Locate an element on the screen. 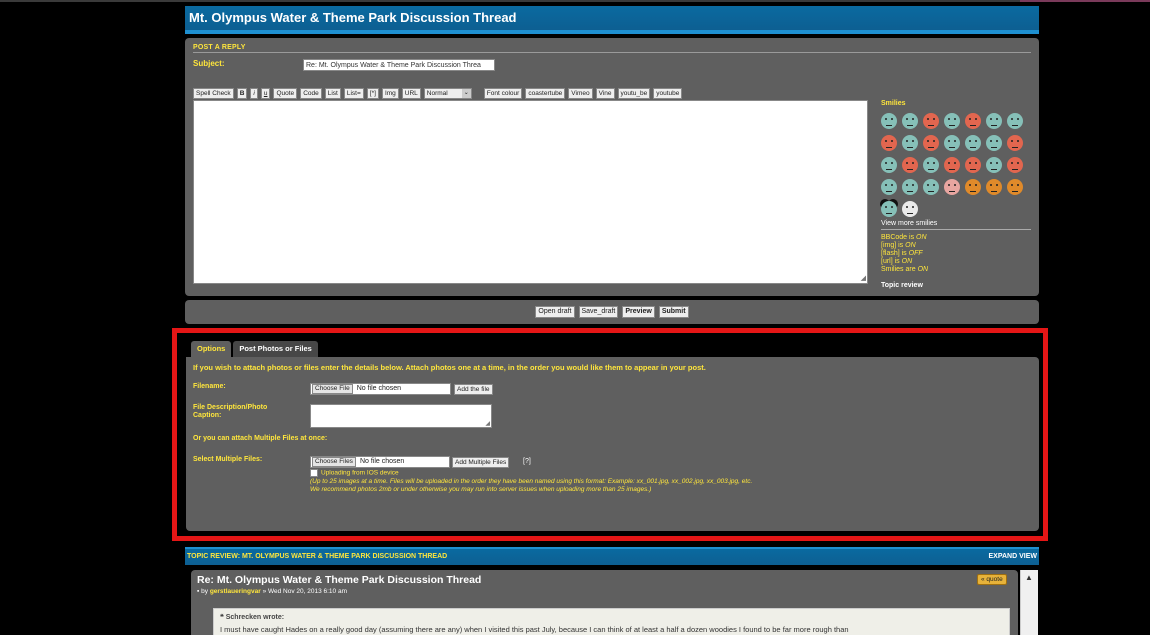 This screenshot has width=1150, height=635. list-item-button: [*] is located at coordinates (372, 93).